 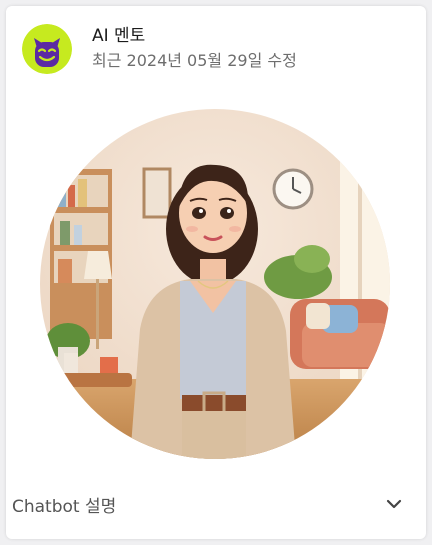 What do you see at coordinates (394, 504) in the screenshot?
I see `chevron-down-icon` at bounding box center [394, 504].